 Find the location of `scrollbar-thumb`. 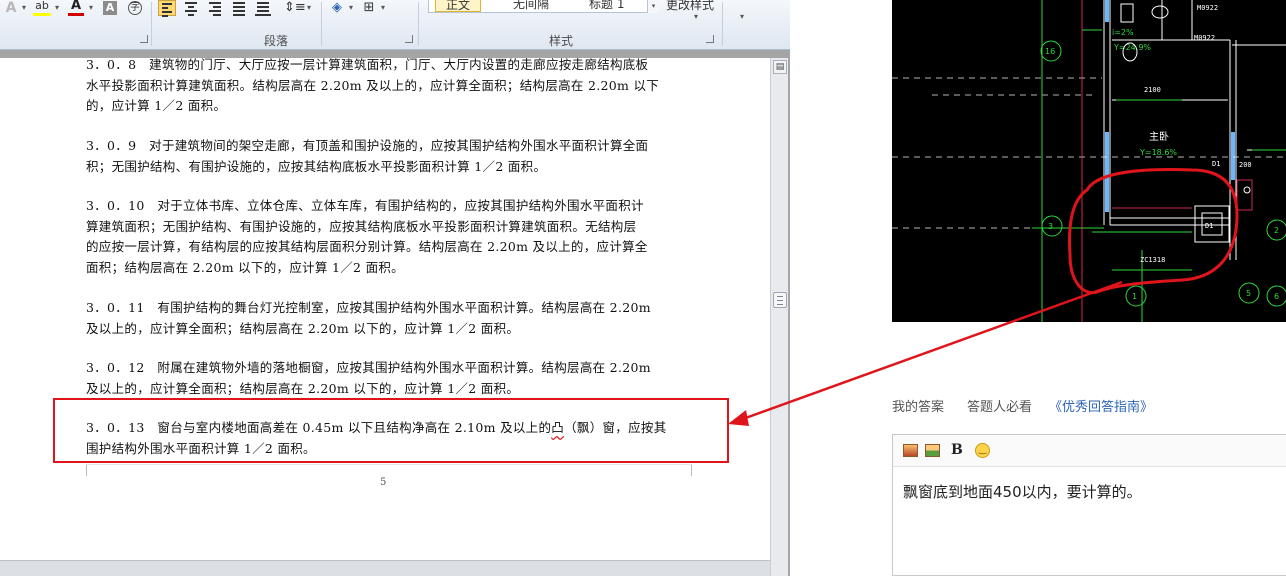

scrollbar-thumb is located at coordinates (780, 300).